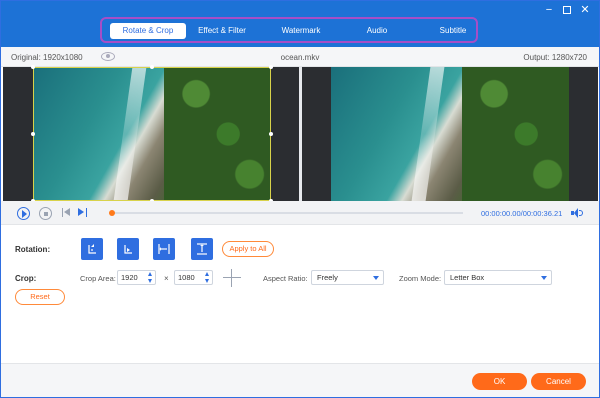 The width and height of the screenshot is (600, 398). I want to click on crop-area-label: Crop Area:, so click(98, 278).